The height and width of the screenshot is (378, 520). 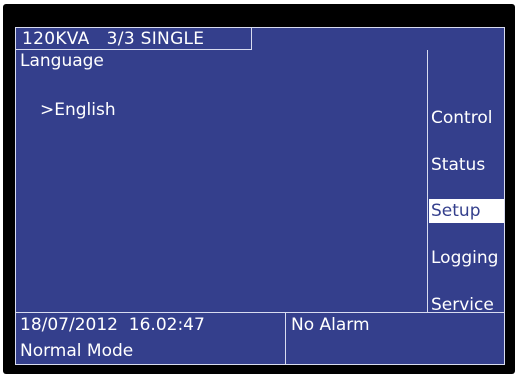 I want to click on footer-divider, so click(x=260, y=312).